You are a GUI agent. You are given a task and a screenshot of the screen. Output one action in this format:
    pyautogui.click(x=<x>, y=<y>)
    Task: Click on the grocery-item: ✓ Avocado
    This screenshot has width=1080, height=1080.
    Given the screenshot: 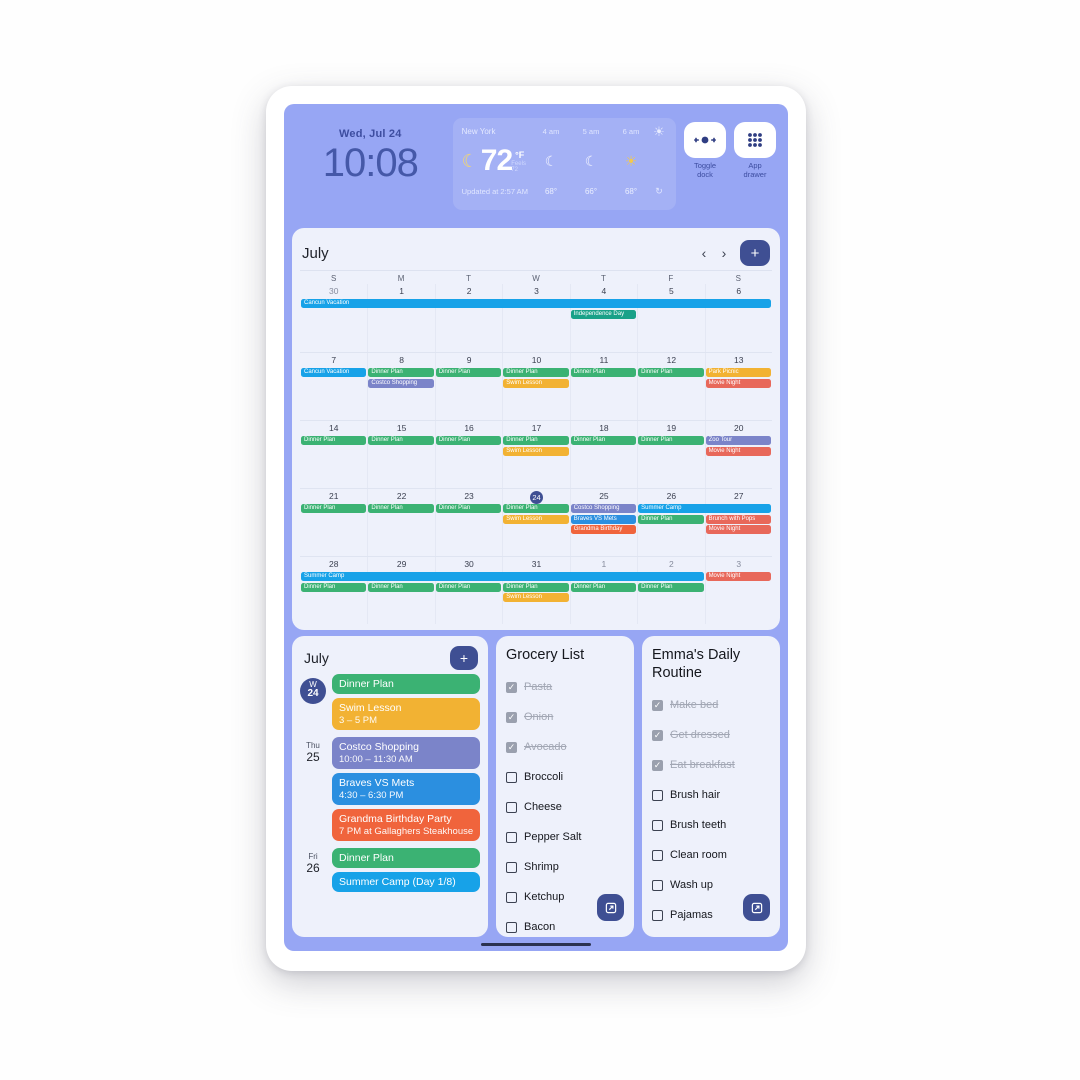 What is the action you would take?
    pyautogui.click(x=565, y=747)
    